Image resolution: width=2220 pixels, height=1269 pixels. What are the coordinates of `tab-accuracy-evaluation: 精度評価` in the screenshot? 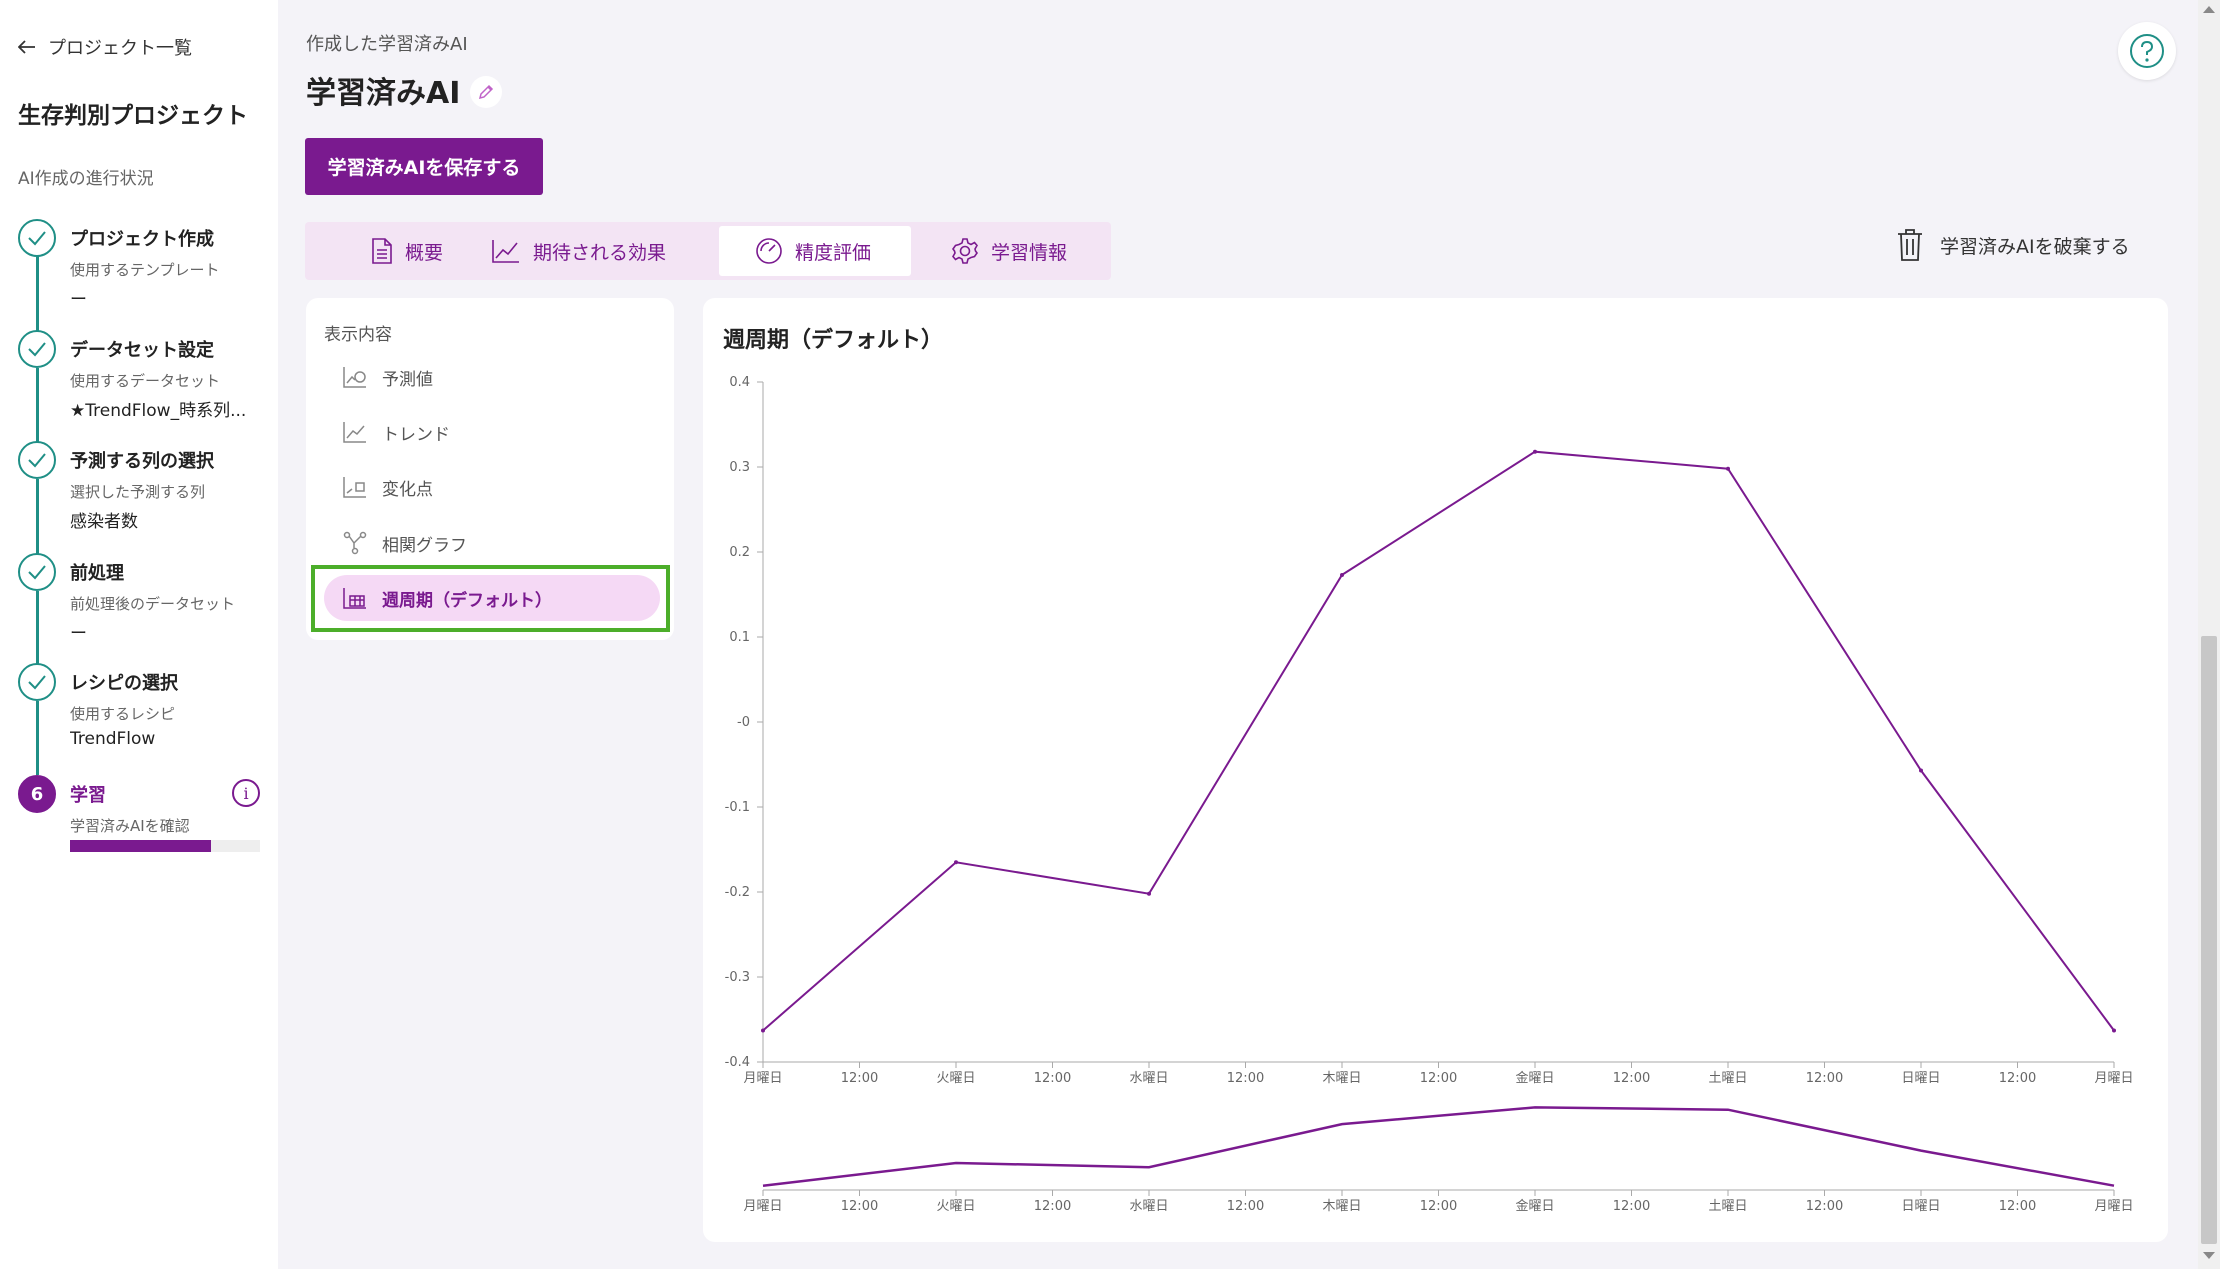 It's located at (815, 251).